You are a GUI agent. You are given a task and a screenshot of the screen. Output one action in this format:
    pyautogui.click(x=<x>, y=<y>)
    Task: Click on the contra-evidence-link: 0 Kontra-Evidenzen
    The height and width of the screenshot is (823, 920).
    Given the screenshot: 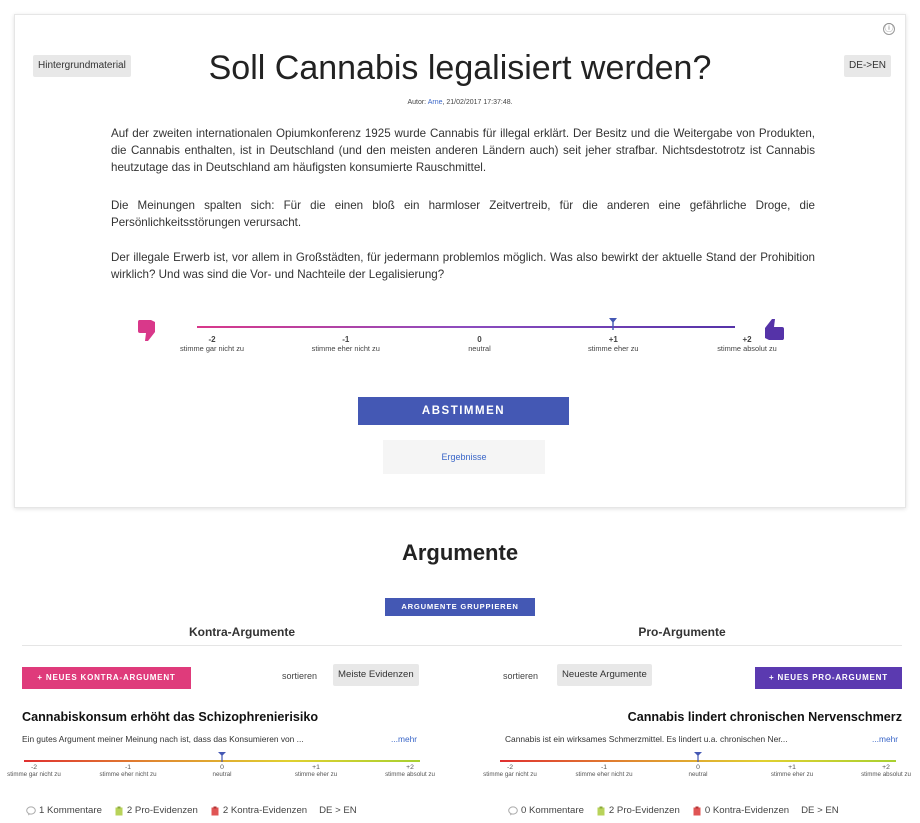 What is the action you would take?
    pyautogui.click(x=740, y=810)
    